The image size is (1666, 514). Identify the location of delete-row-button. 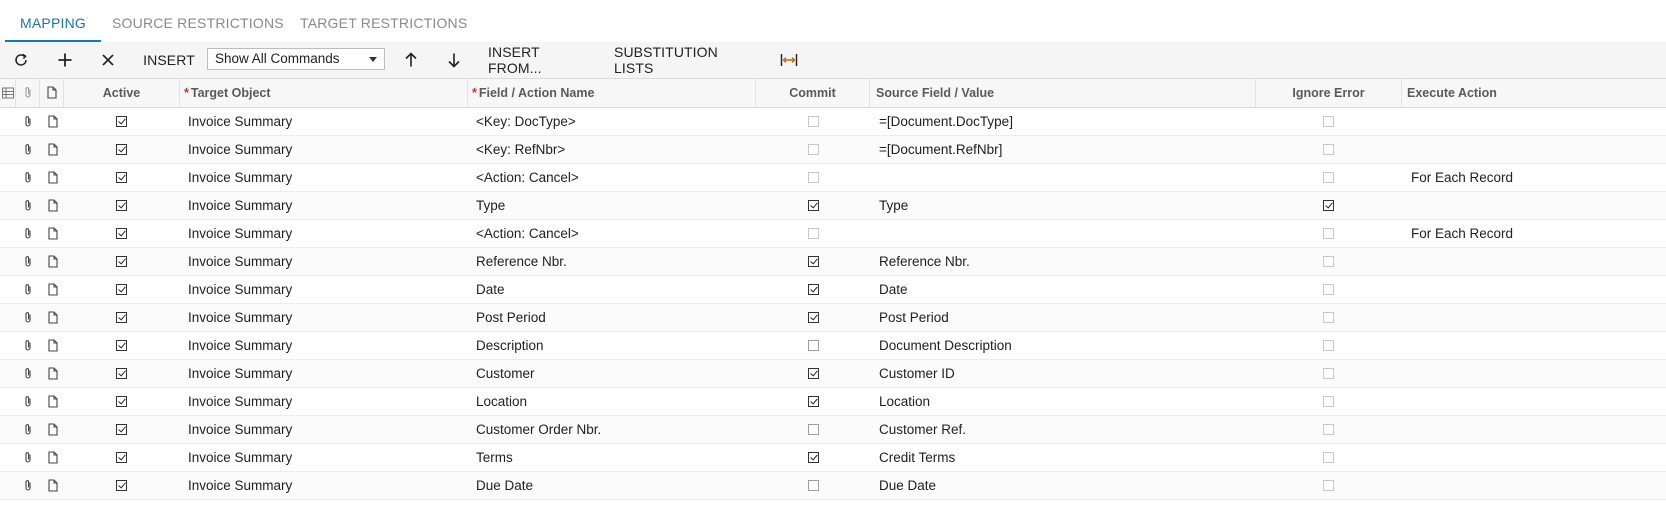
(108, 60).